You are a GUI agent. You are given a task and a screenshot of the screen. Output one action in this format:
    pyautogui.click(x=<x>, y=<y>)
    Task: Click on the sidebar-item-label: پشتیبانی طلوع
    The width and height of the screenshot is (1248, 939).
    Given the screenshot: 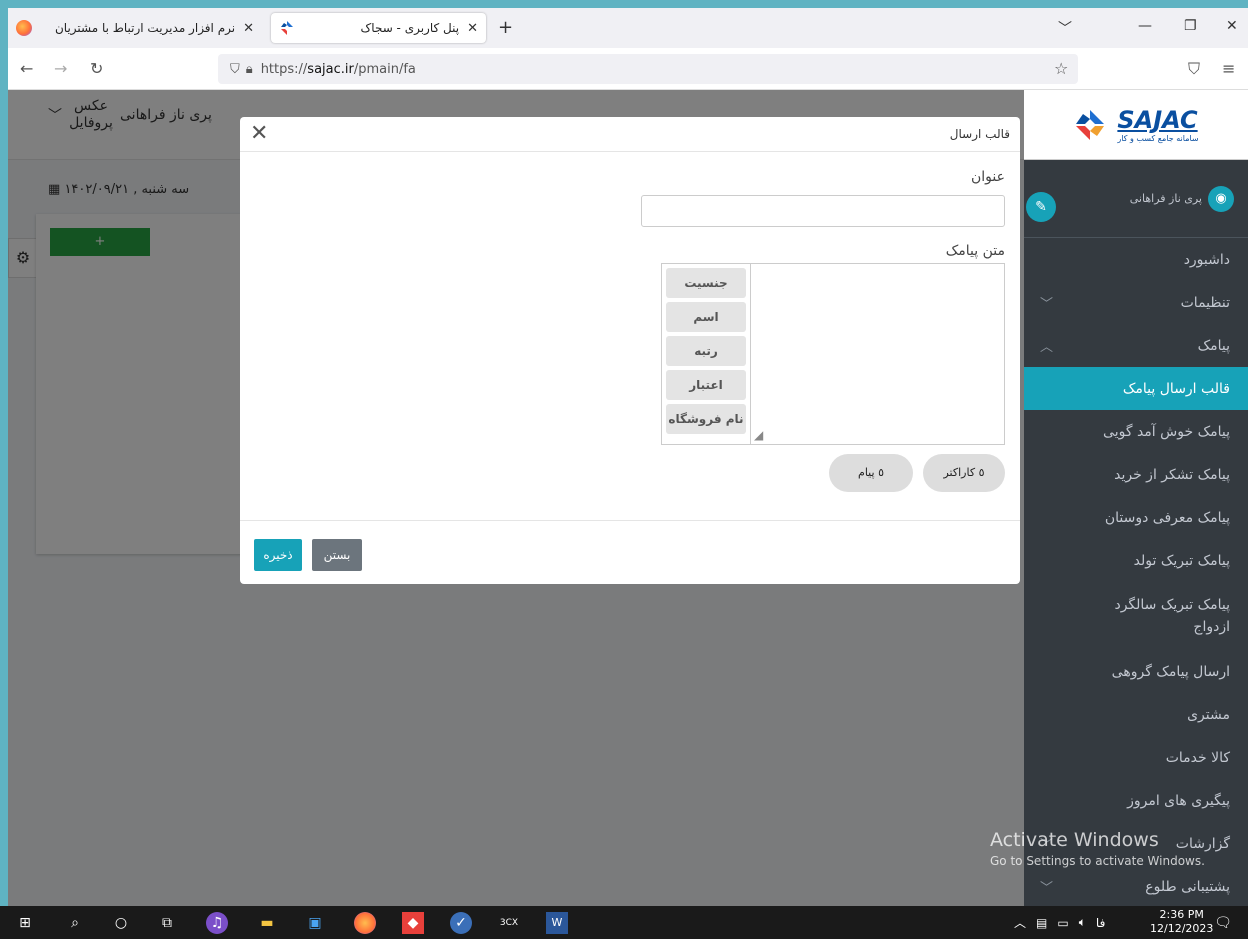 What is the action you would take?
    pyautogui.click(x=1187, y=886)
    